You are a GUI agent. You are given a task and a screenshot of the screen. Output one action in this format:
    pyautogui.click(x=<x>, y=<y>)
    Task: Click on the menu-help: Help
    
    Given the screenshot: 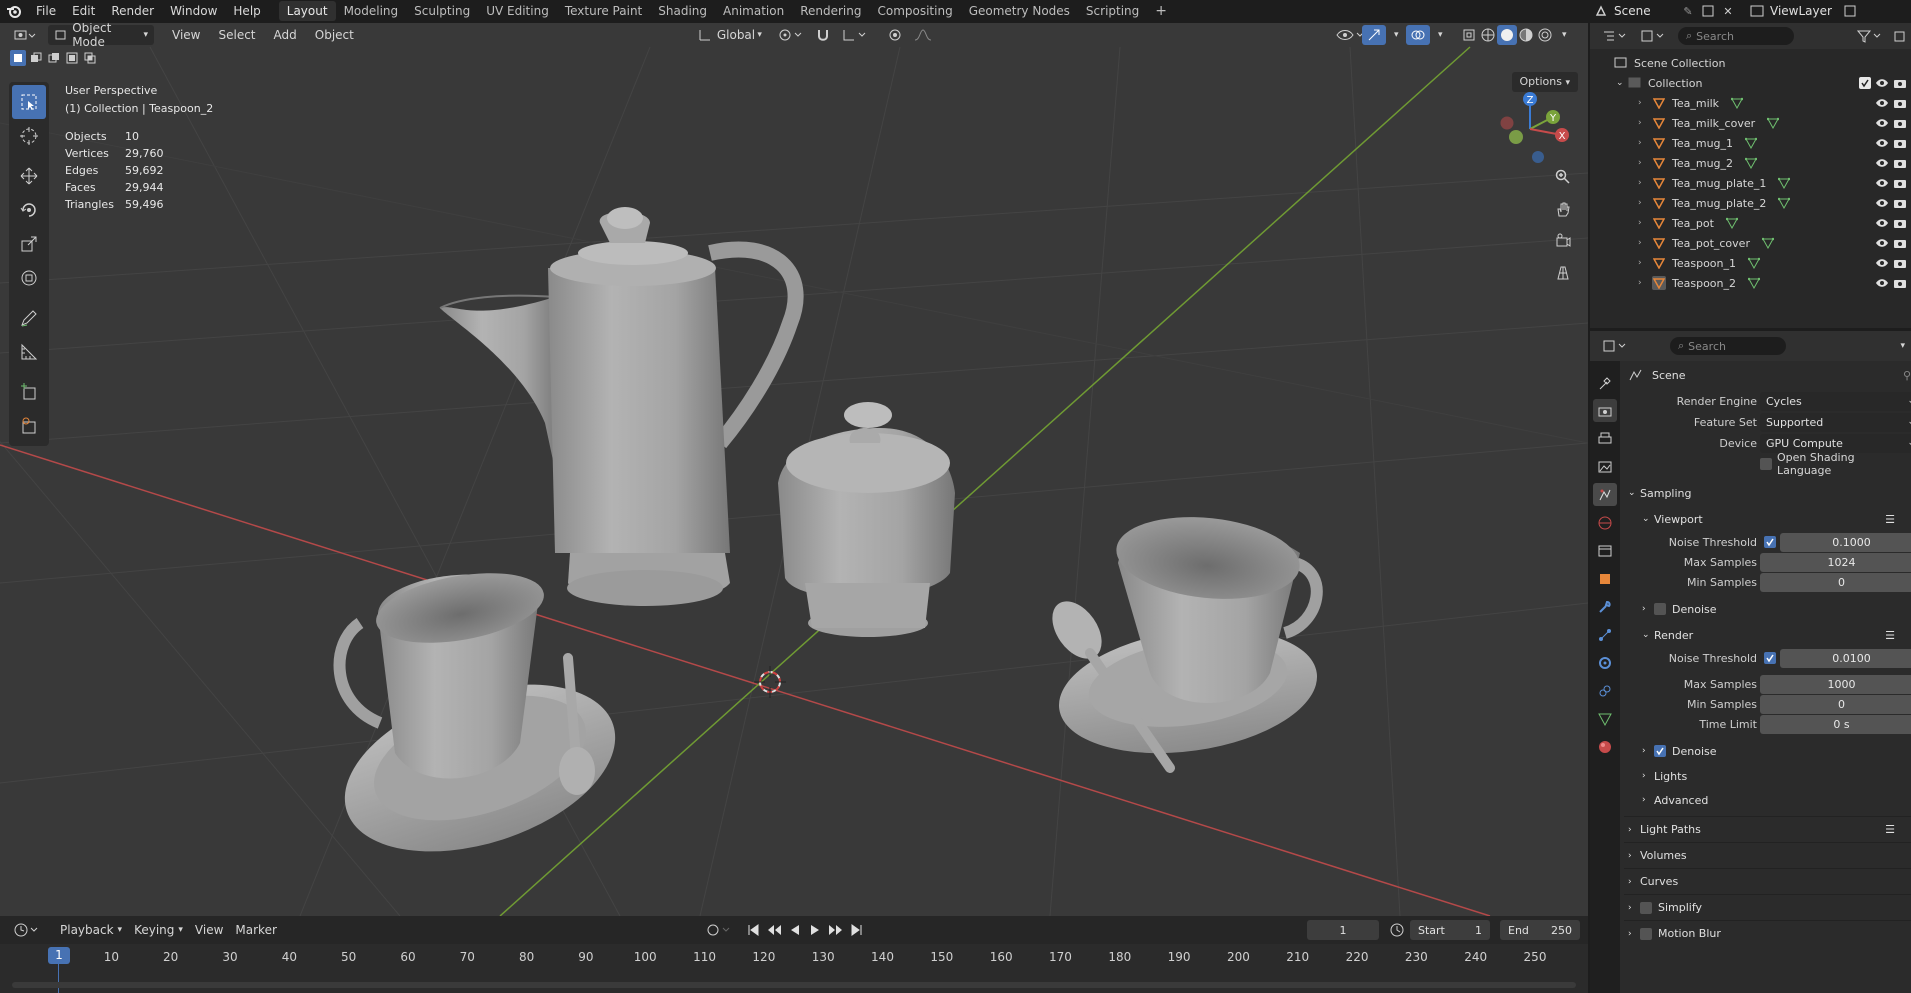 What is the action you would take?
    pyautogui.click(x=246, y=11)
    